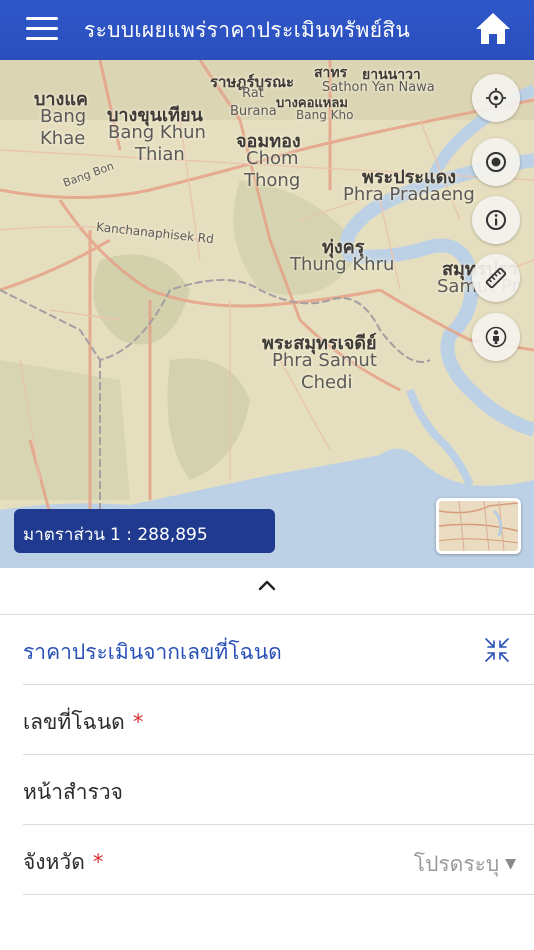 This screenshot has width=534, height=950. Describe the element at coordinates (64, 535) in the screenshot. I see `scale-label: มาตราส่วน` at that location.